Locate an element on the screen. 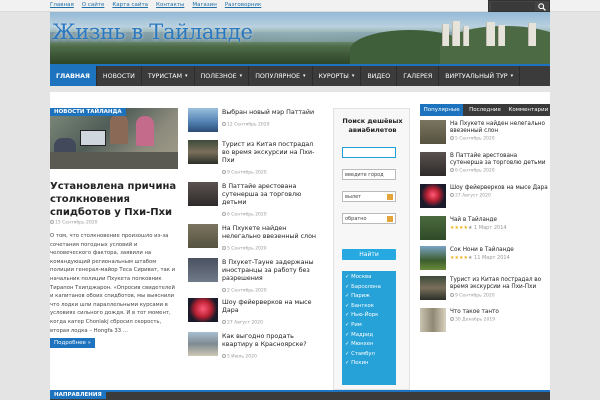  city-link: ✓ Пекин is located at coordinates (369, 364).